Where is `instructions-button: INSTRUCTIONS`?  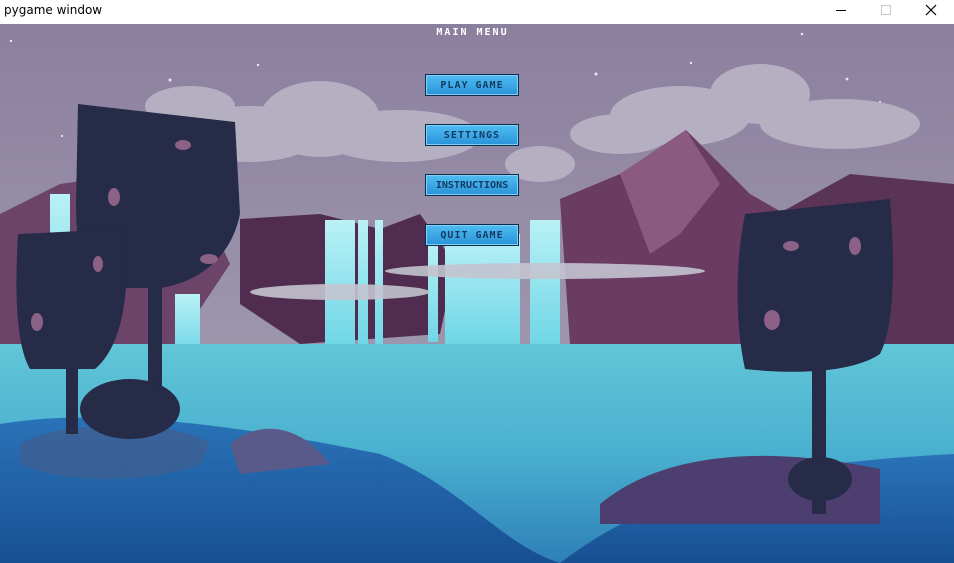 instructions-button: INSTRUCTIONS is located at coordinates (472, 185).